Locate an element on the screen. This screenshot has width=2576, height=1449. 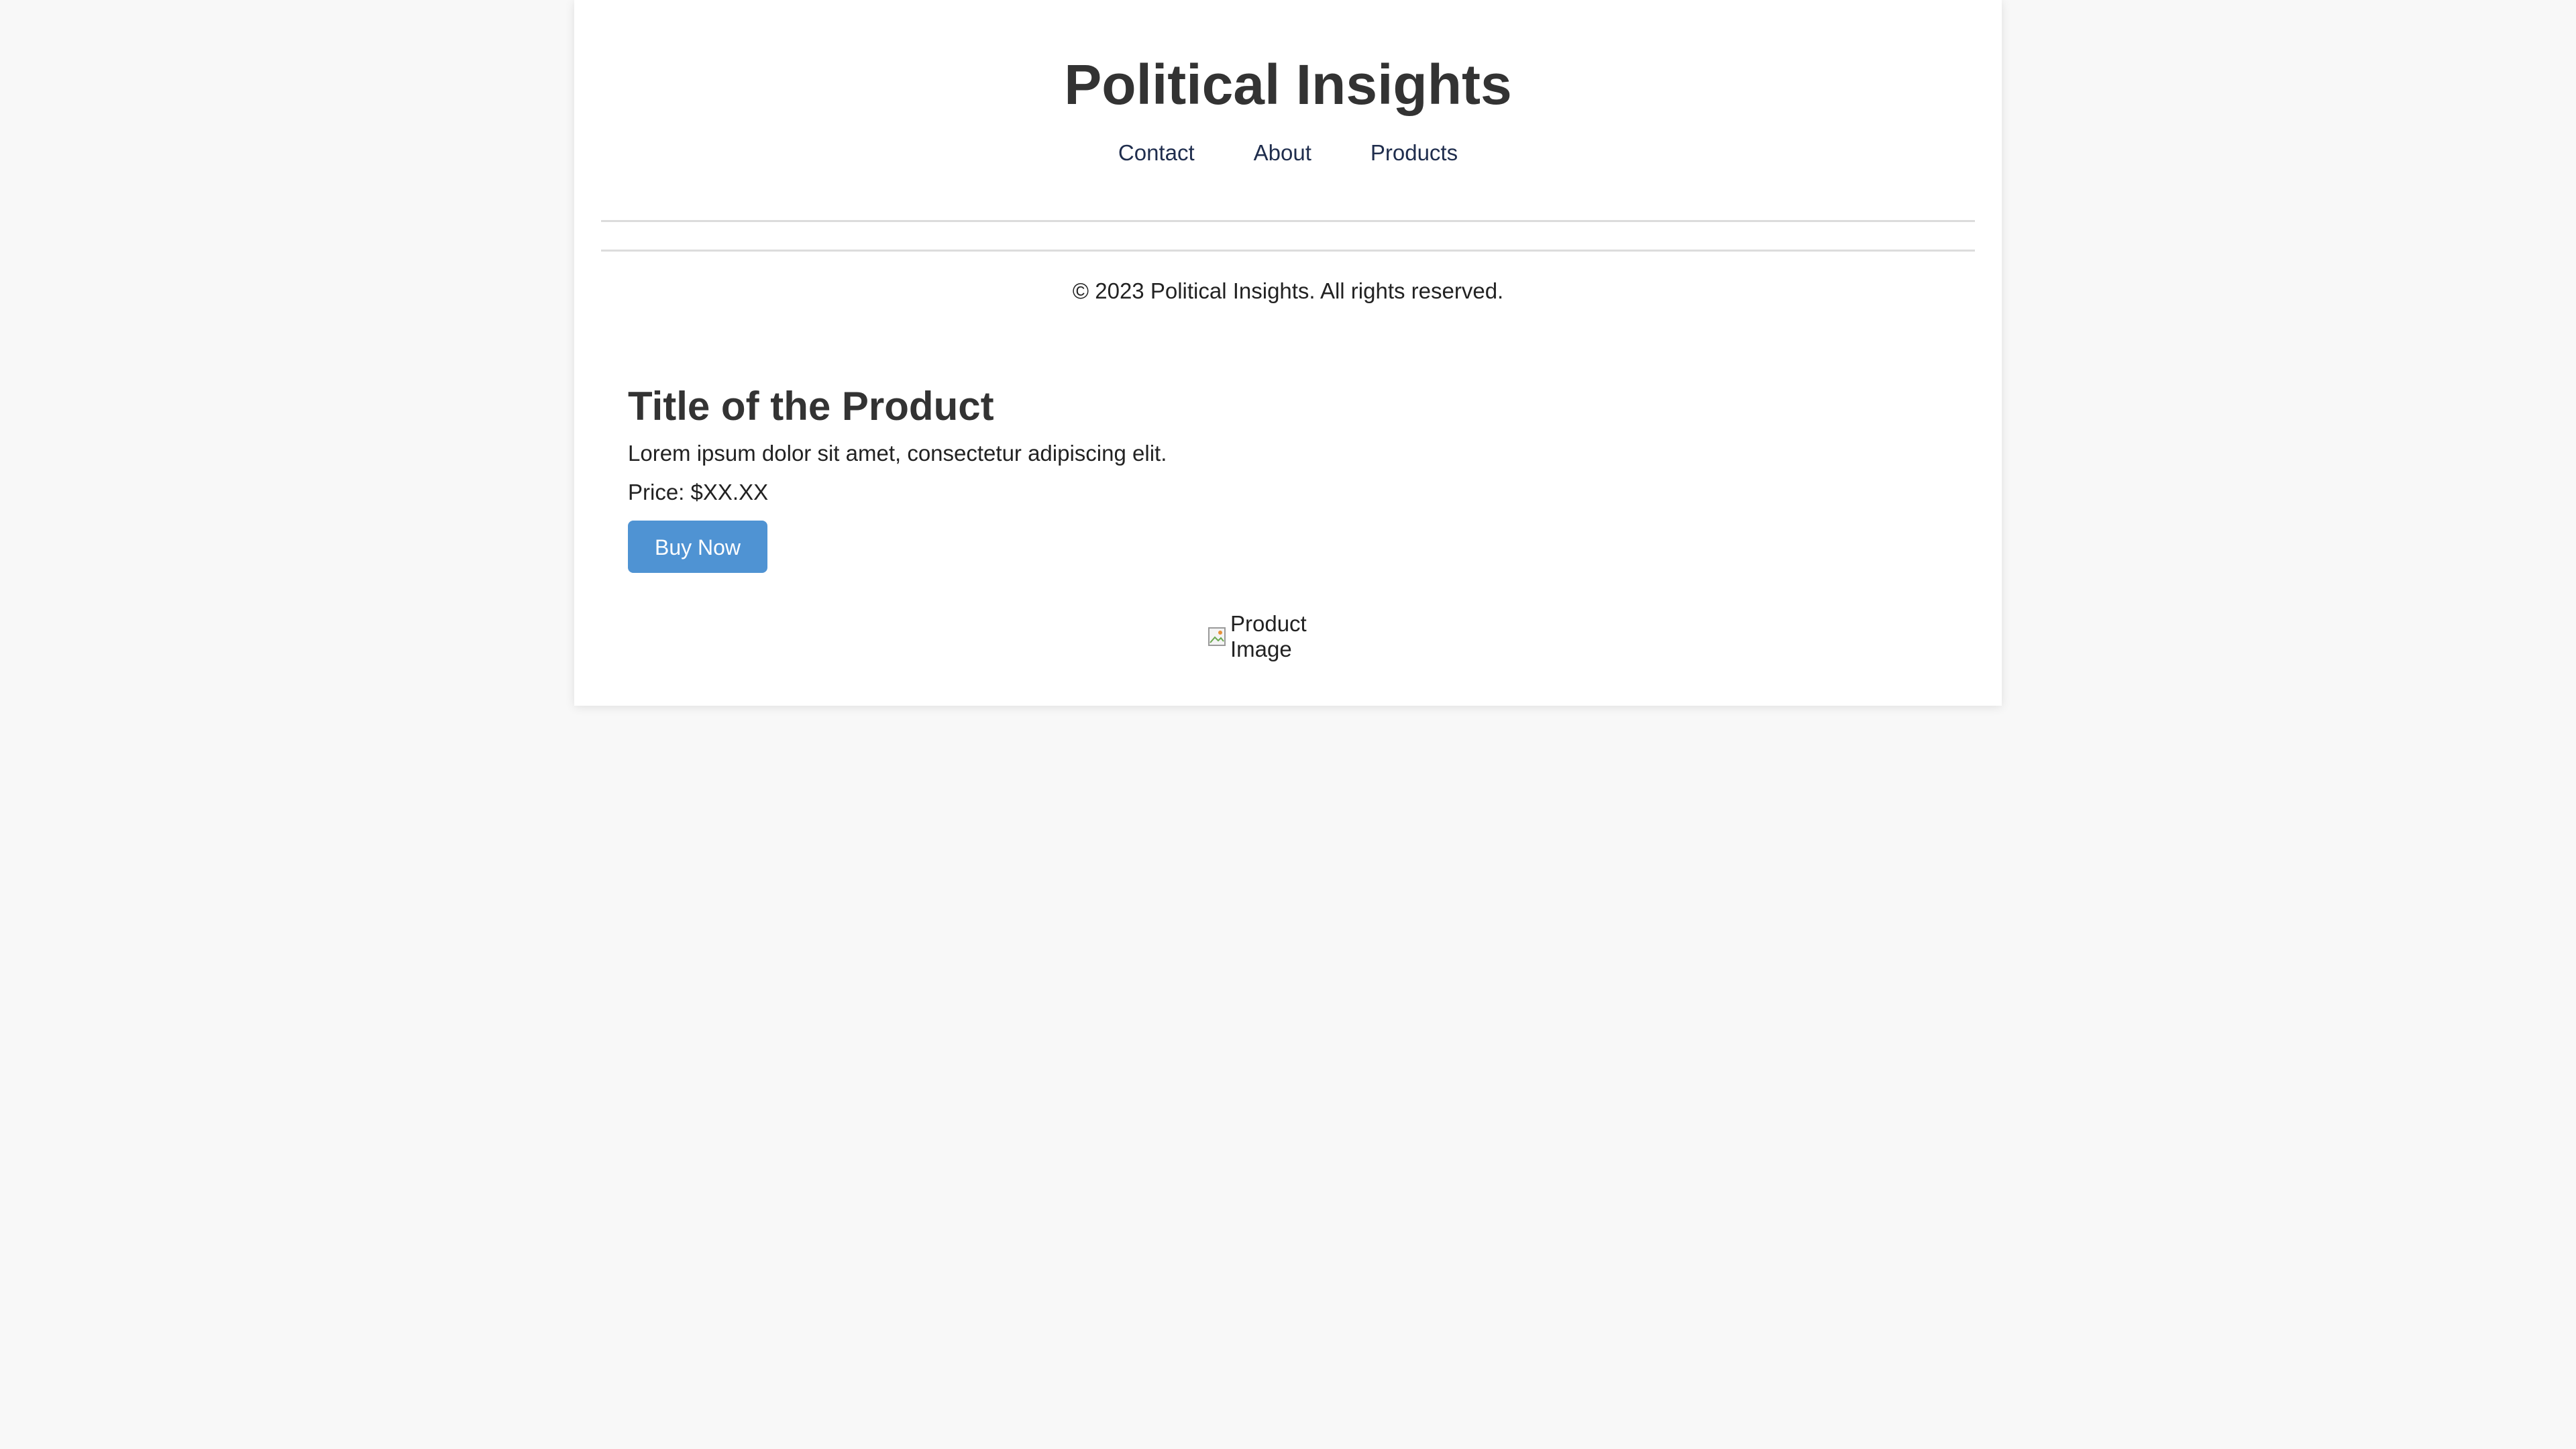
nav-link-contact: Contact is located at coordinates (1156, 153).